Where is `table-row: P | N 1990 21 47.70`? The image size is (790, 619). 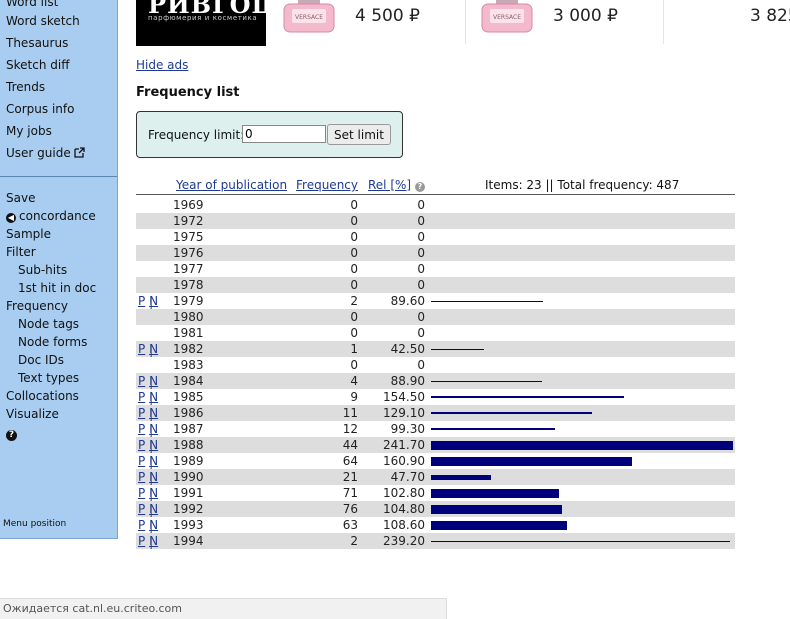
table-row: P | N 1990 21 47.70 is located at coordinates (435, 477).